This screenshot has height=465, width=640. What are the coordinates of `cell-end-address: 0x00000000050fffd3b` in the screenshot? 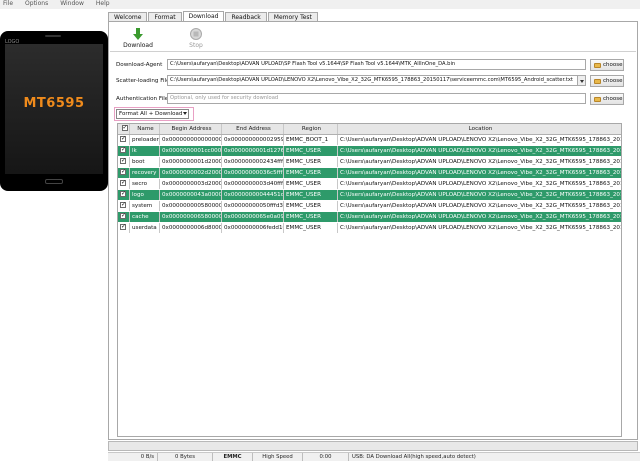 It's located at (254, 206).